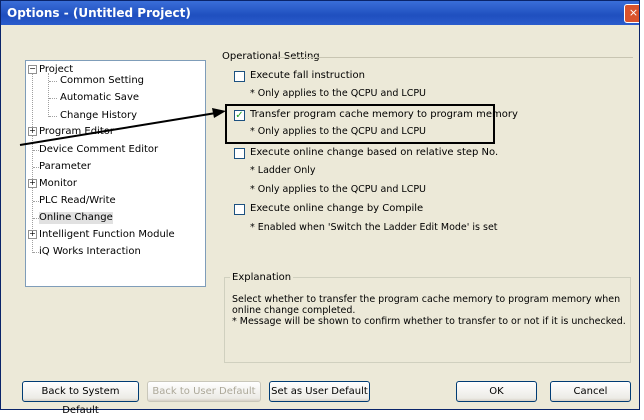 The height and width of the screenshot is (420, 644). I want to click on arrow-line, so click(121, 128).